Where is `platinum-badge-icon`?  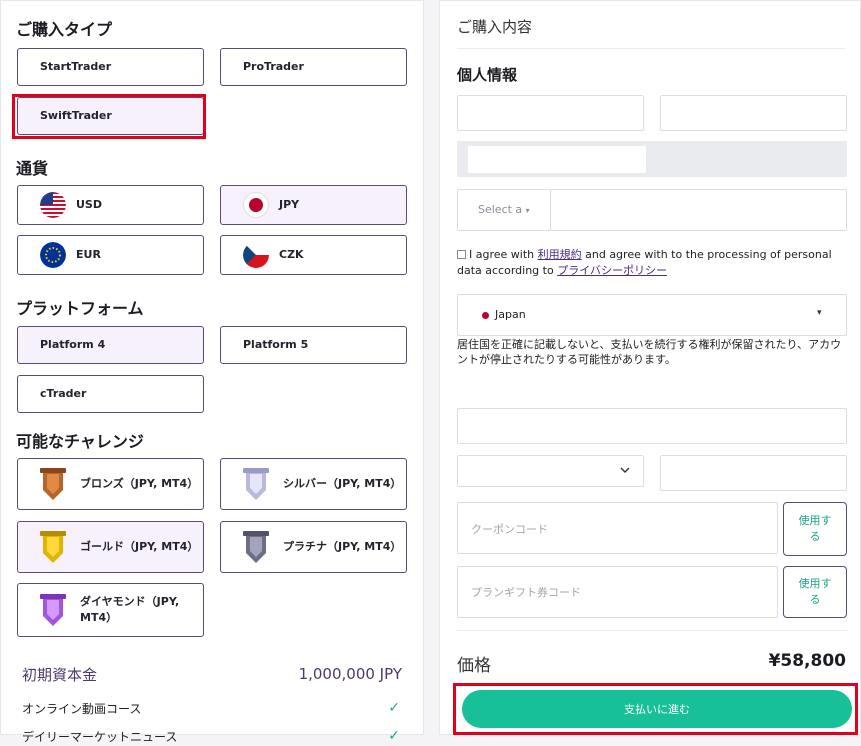 platinum-badge-icon is located at coordinates (256, 547).